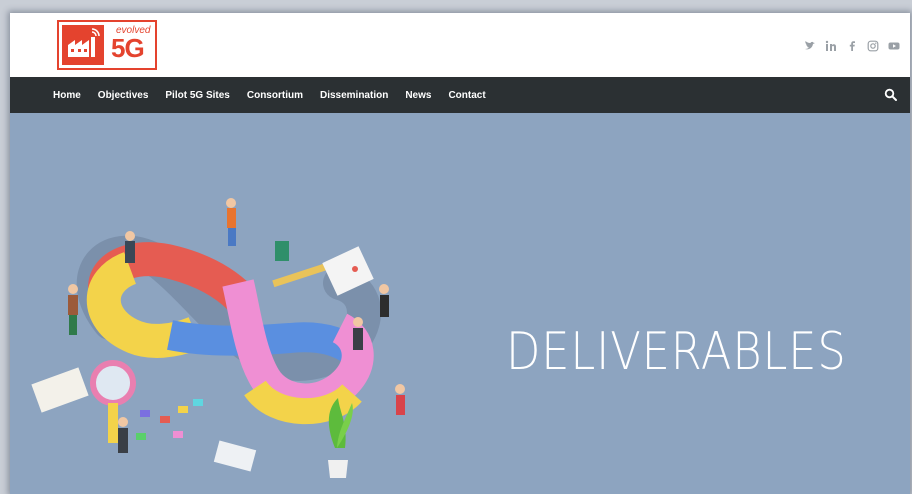 This screenshot has width=912, height=494. Describe the element at coordinates (123, 95) in the screenshot. I see `nav-item-objectives: Objectives` at that location.